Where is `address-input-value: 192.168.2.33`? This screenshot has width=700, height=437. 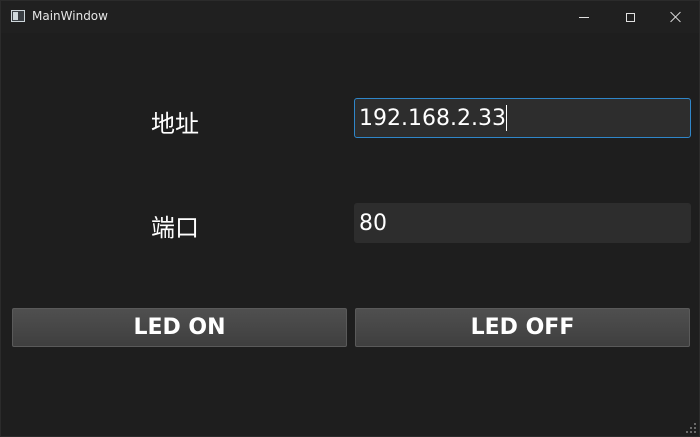
address-input-value: 192.168.2.33 is located at coordinates (432, 118).